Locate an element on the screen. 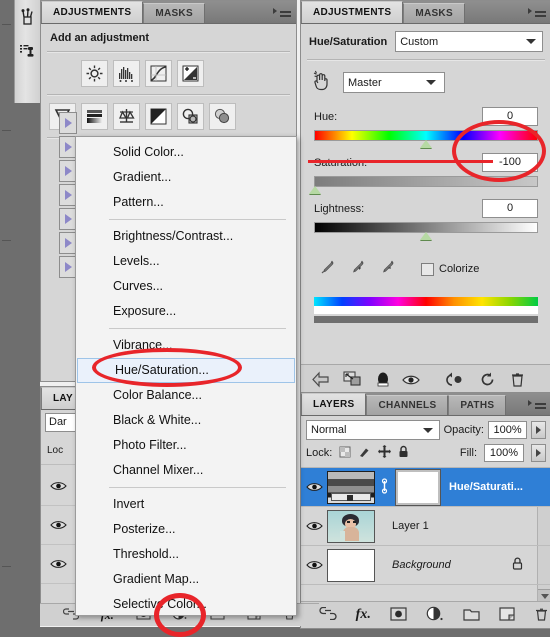 The height and width of the screenshot is (637, 550). eyedropper-icon is located at coordinates (327, 269).